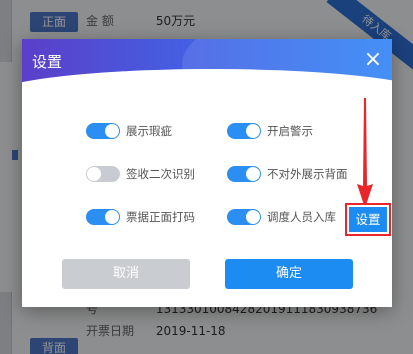  Describe the element at coordinates (290, 131) in the screenshot. I see `option-label: 开启警示` at that location.